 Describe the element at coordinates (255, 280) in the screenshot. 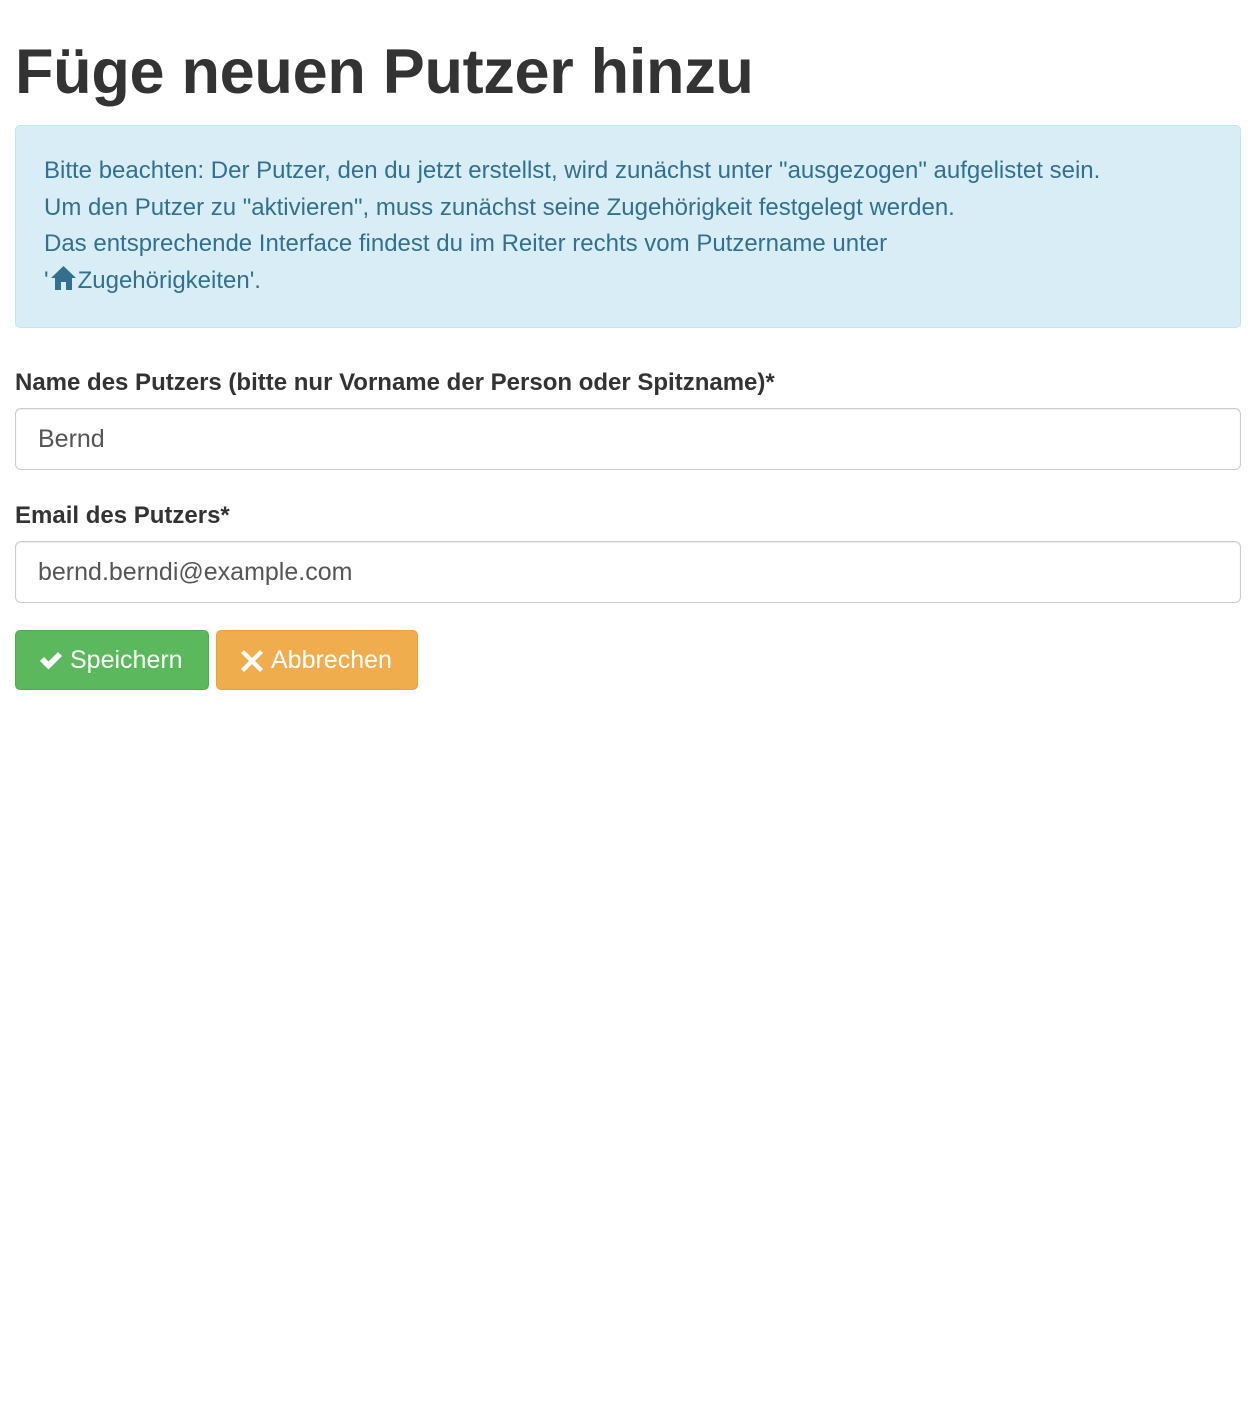

I see `alert-line-4-suffix: '.` at that location.